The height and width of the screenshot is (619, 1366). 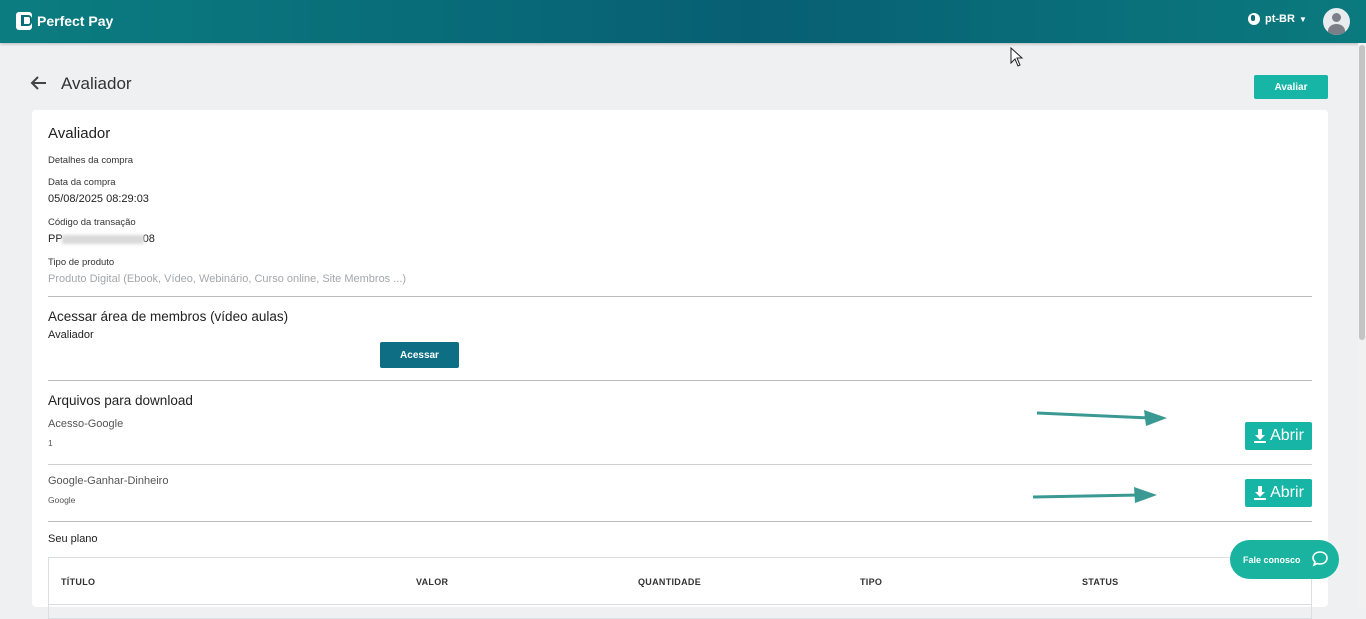 I want to click on back-arrow-icon, so click(x=40, y=84).